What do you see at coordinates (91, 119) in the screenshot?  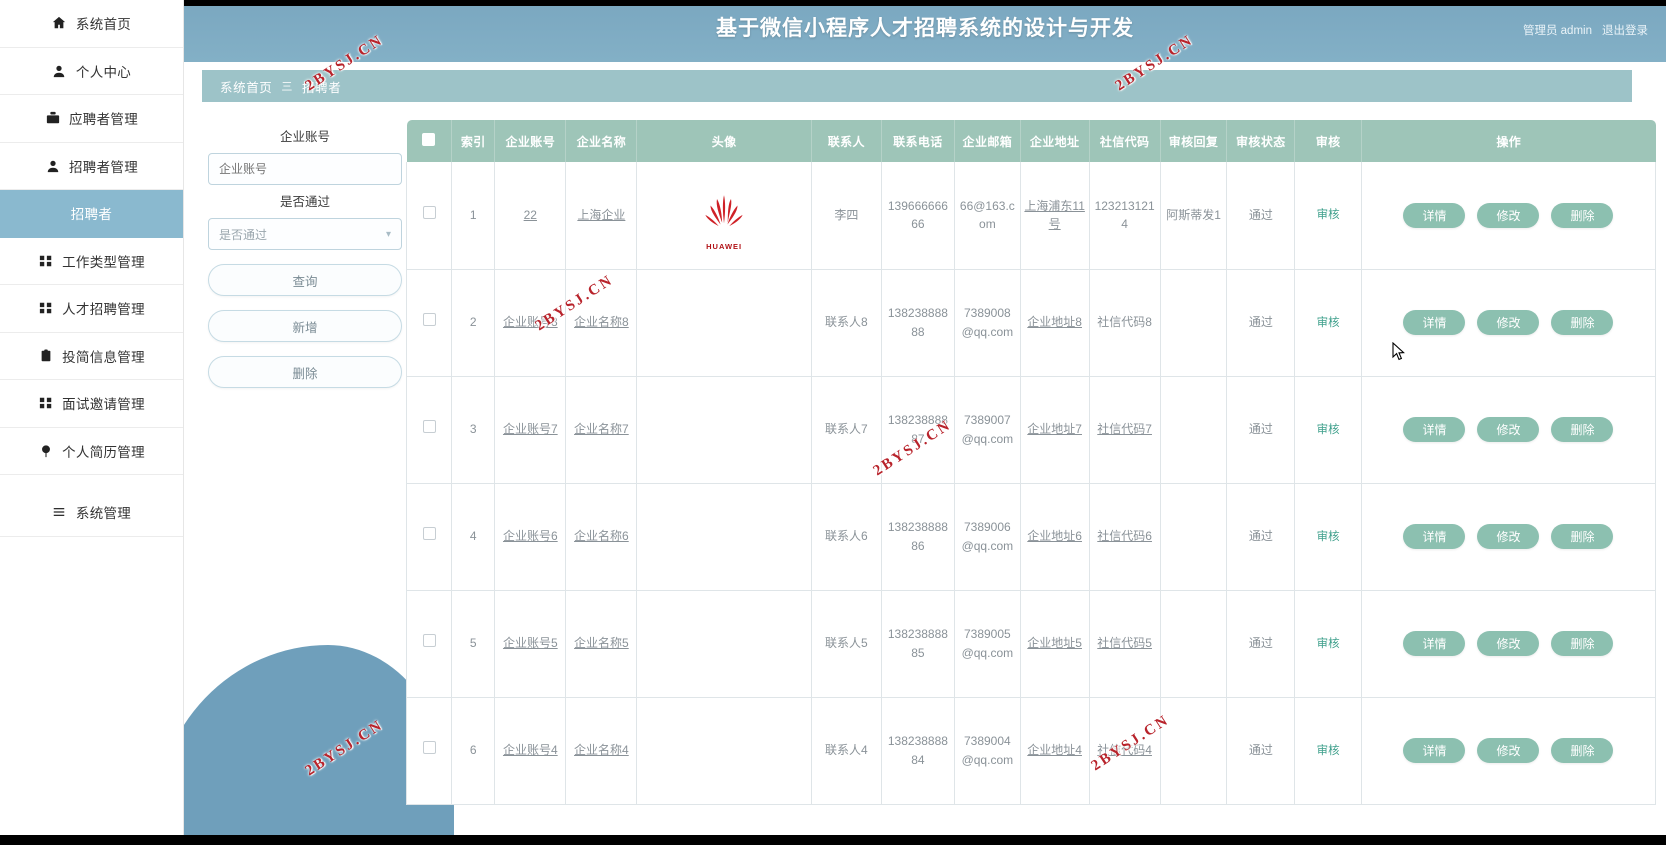 I see `sidebar-item-applicant-mgmt: 应聘者管理` at bounding box center [91, 119].